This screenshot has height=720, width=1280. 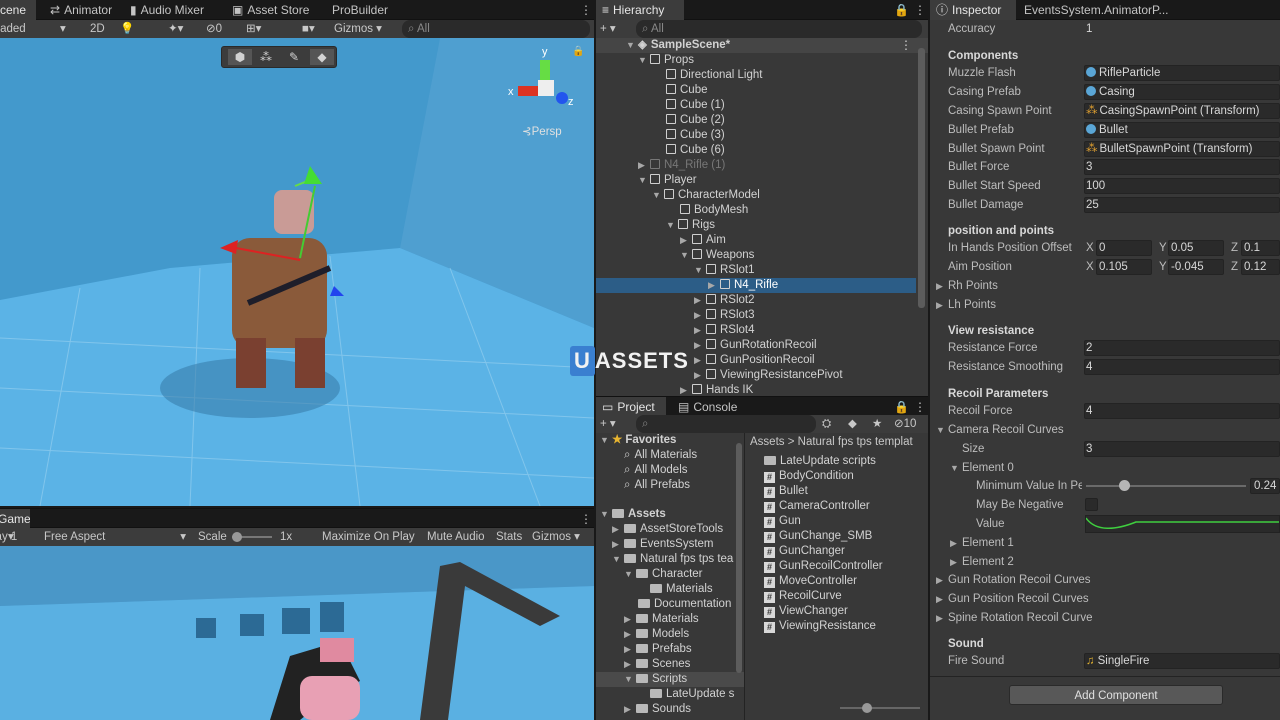 What do you see at coordinates (456, 537) in the screenshot?
I see `mute-audio-toggle: Mute Audio` at bounding box center [456, 537].